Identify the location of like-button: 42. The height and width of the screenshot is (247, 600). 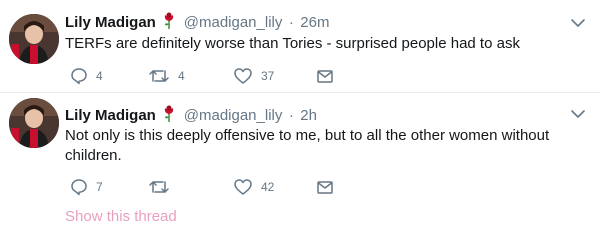
(253, 187).